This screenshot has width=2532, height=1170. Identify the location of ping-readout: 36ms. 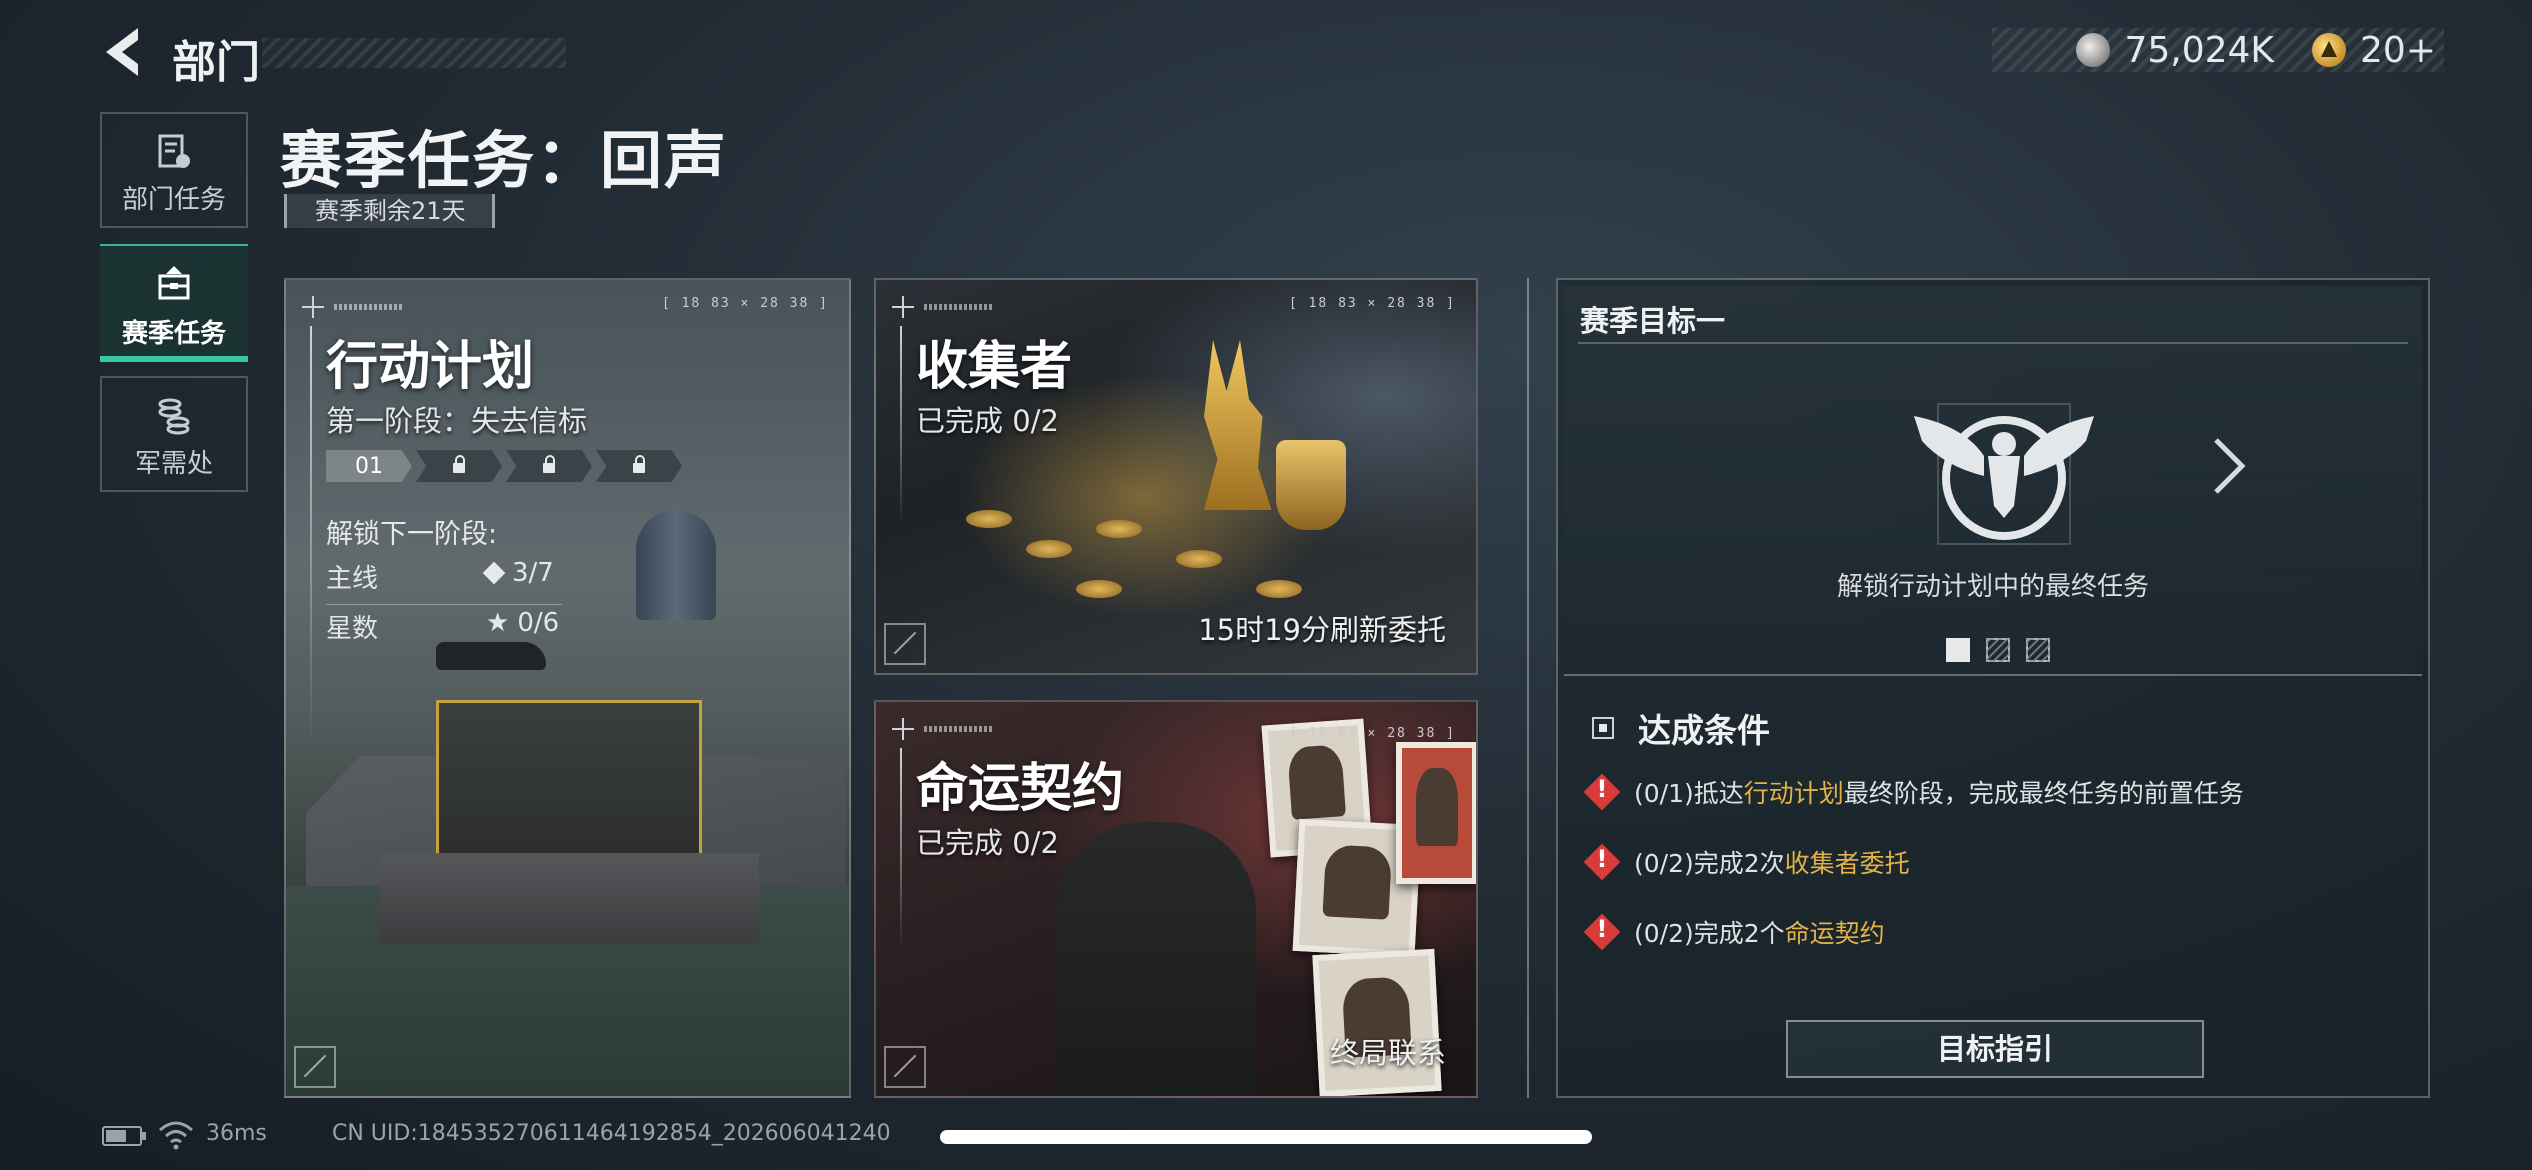
(236, 1133).